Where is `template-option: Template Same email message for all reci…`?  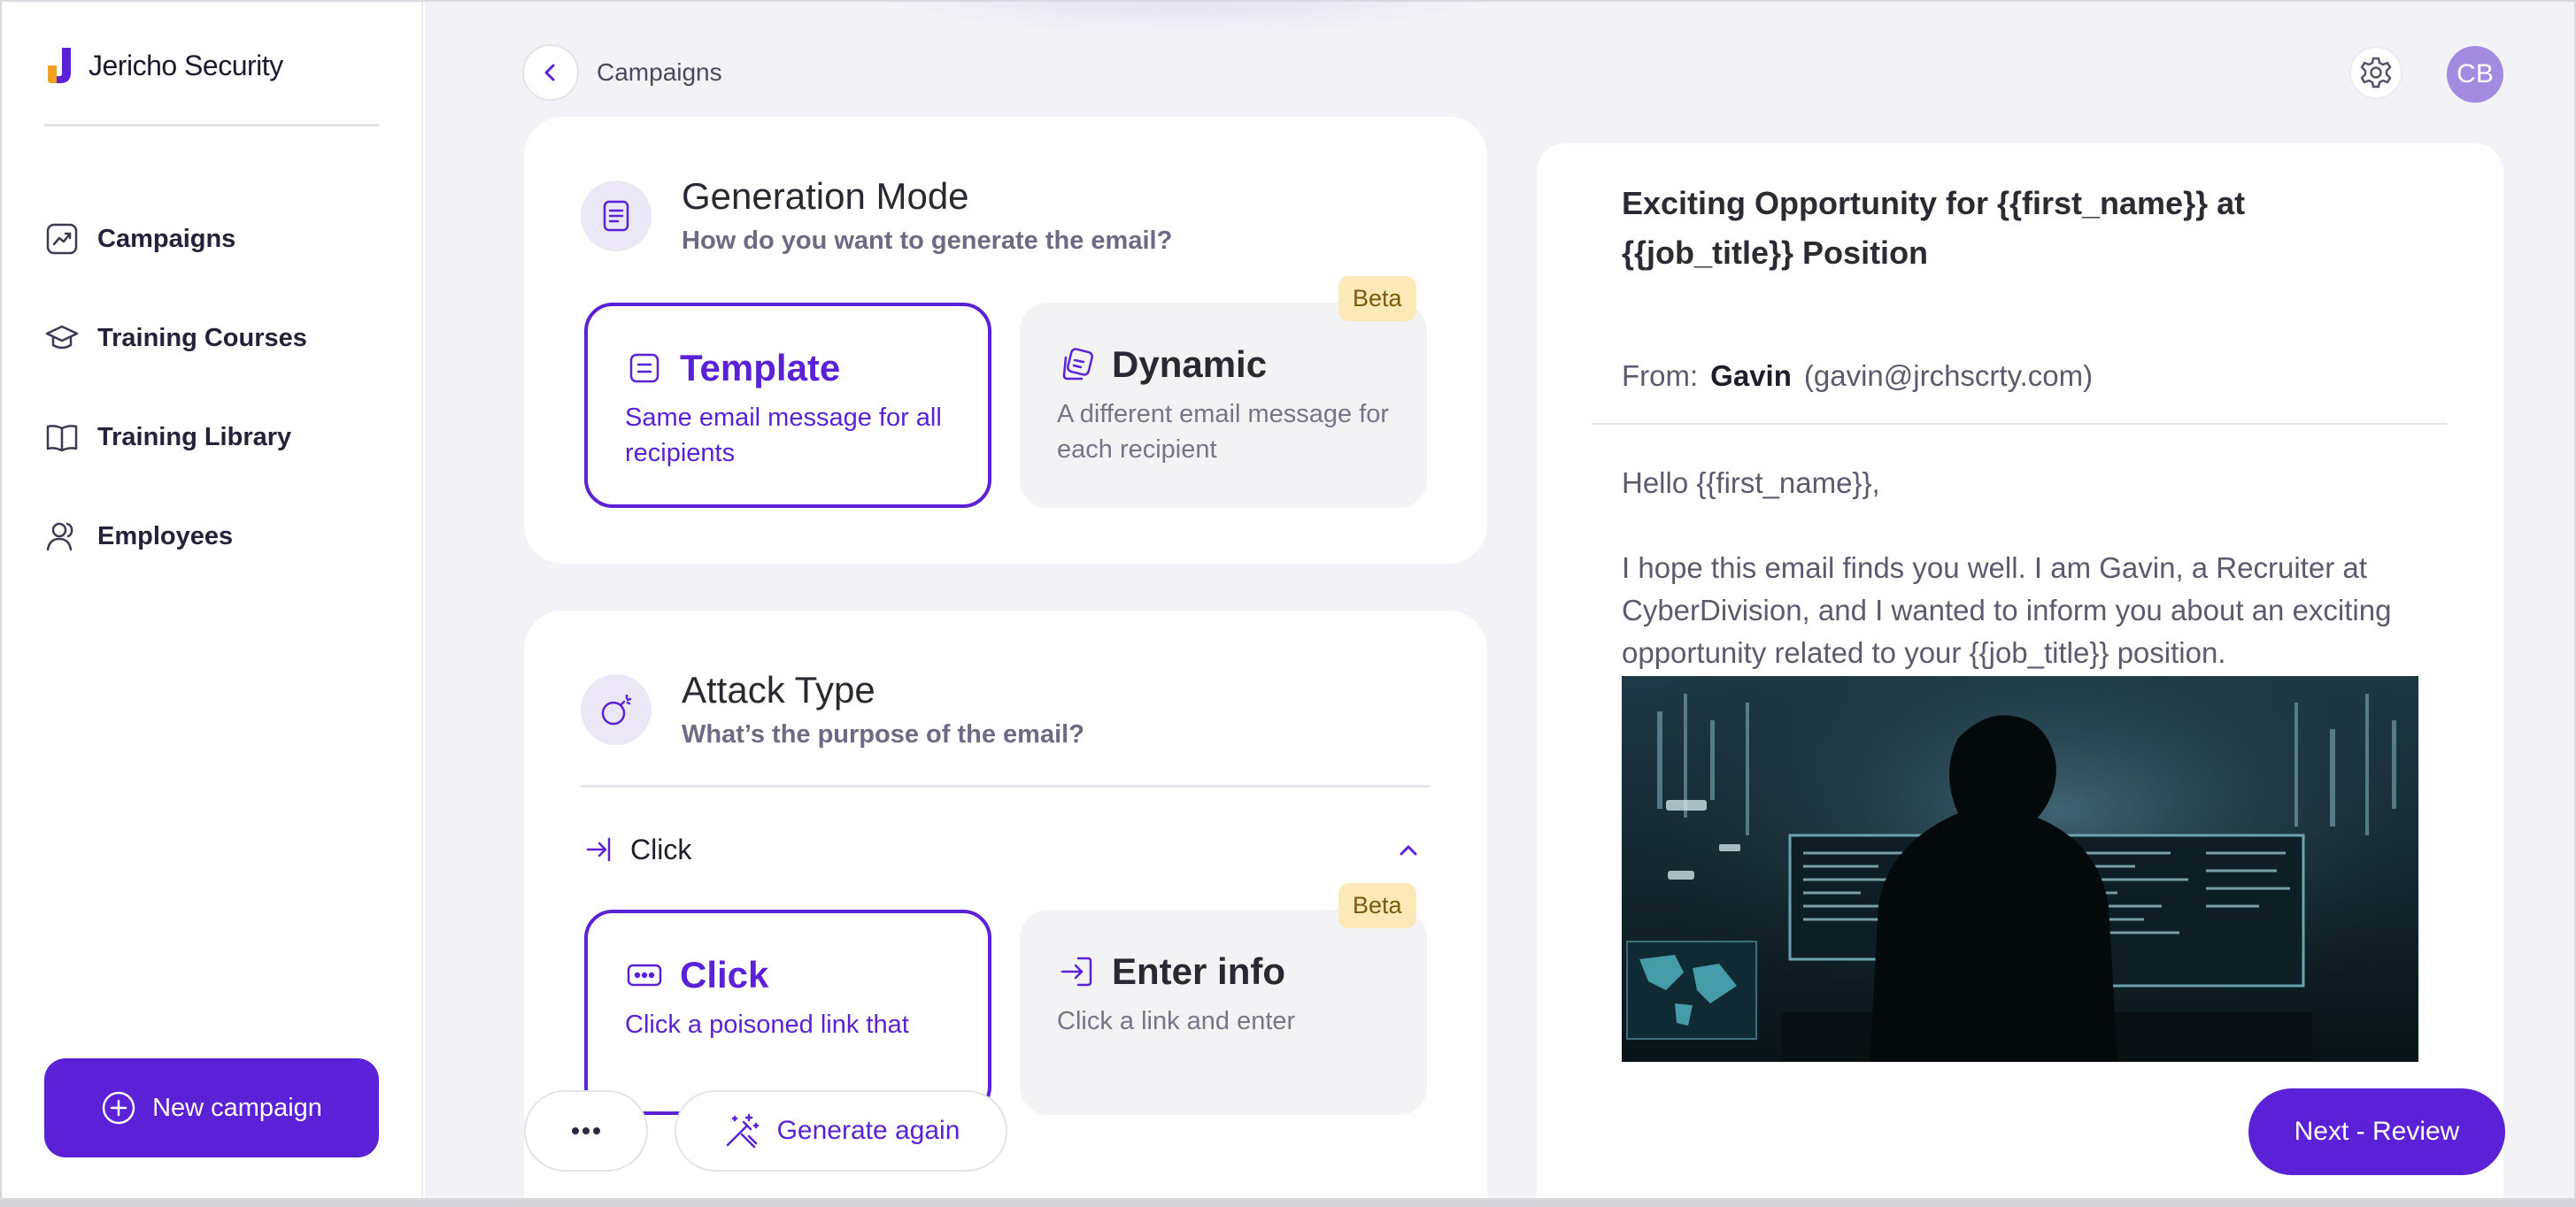
template-option: Template Same email message for all reci… is located at coordinates (787, 405).